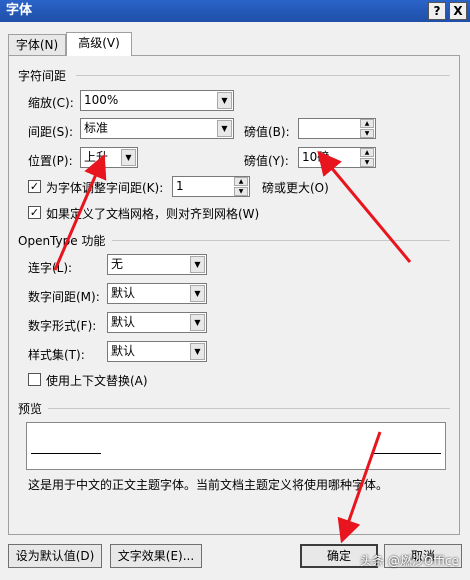 The image size is (470, 580). What do you see at coordinates (409, 561) in the screenshot?
I see `watermark: 头条 @燃沙Office` at bounding box center [409, 561].